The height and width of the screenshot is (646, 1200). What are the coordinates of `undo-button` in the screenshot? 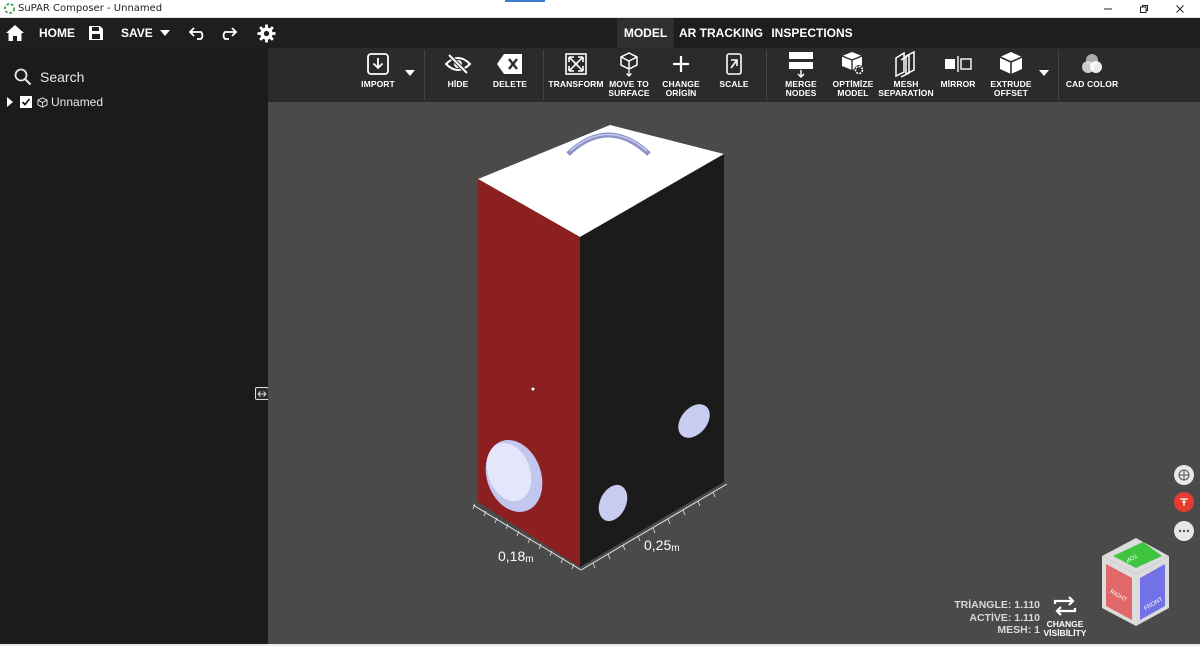 It's located at (198, 33).